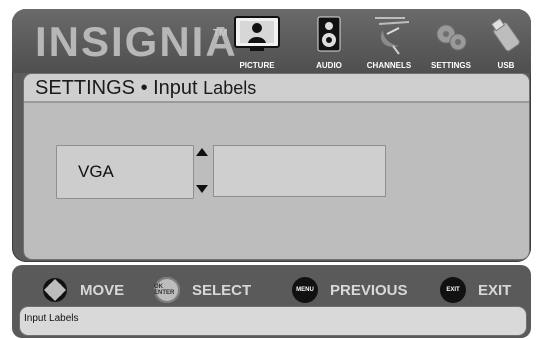  What do you see at coordinates (257, 65) in the screenshot?
I see `tab-picture-label: PICTURE` at bounding box center [257, 65].